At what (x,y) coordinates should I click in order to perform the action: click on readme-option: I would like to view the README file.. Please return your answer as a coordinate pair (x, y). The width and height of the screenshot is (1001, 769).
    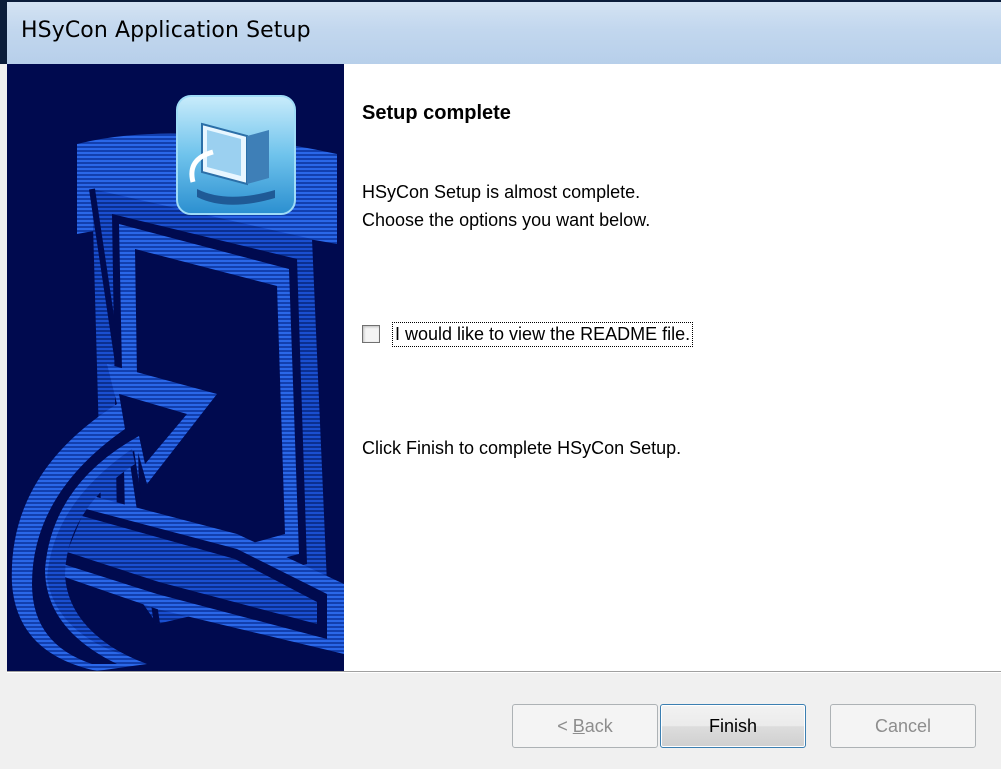
    Looking at the image, I should click on (528, 334).